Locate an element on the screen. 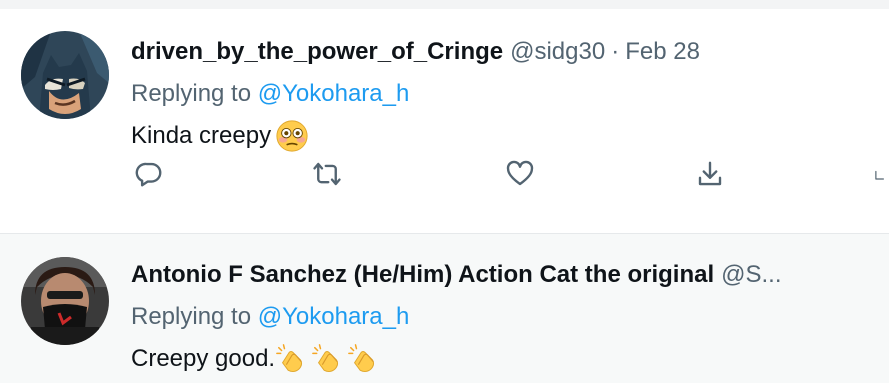 This screenshot has height=383, width=889. like-icon is located at coordinates (520, 173).